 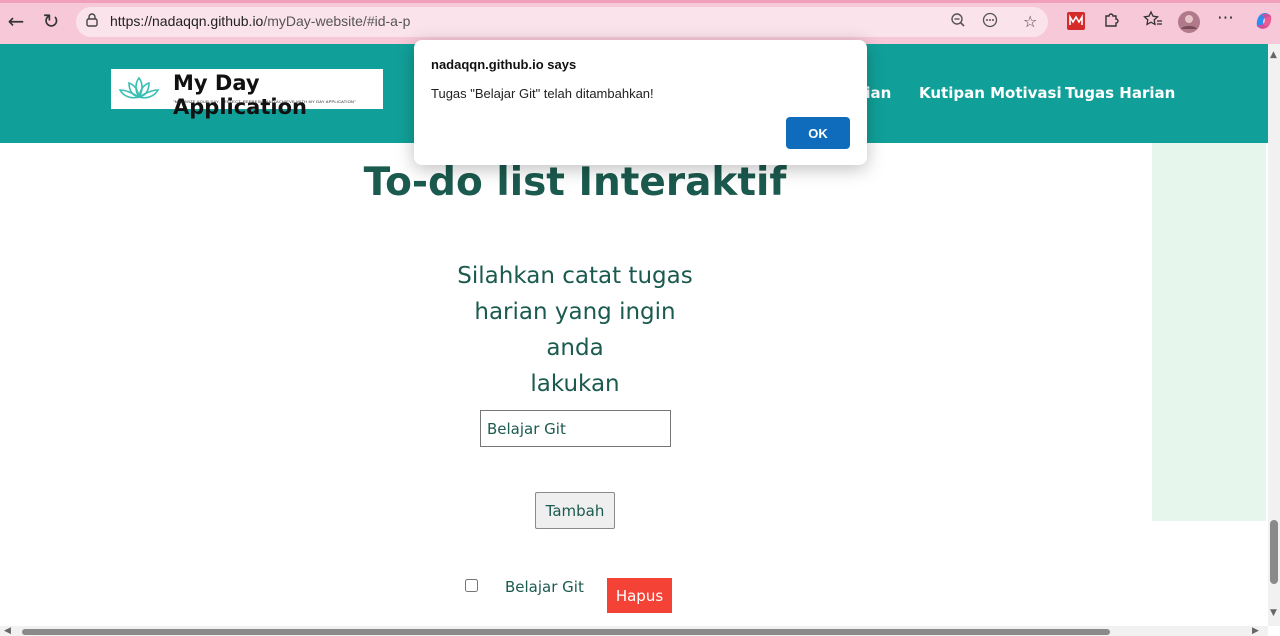 I want to click on scroll-right-icon: ▶, so click(x=1255, y=631).